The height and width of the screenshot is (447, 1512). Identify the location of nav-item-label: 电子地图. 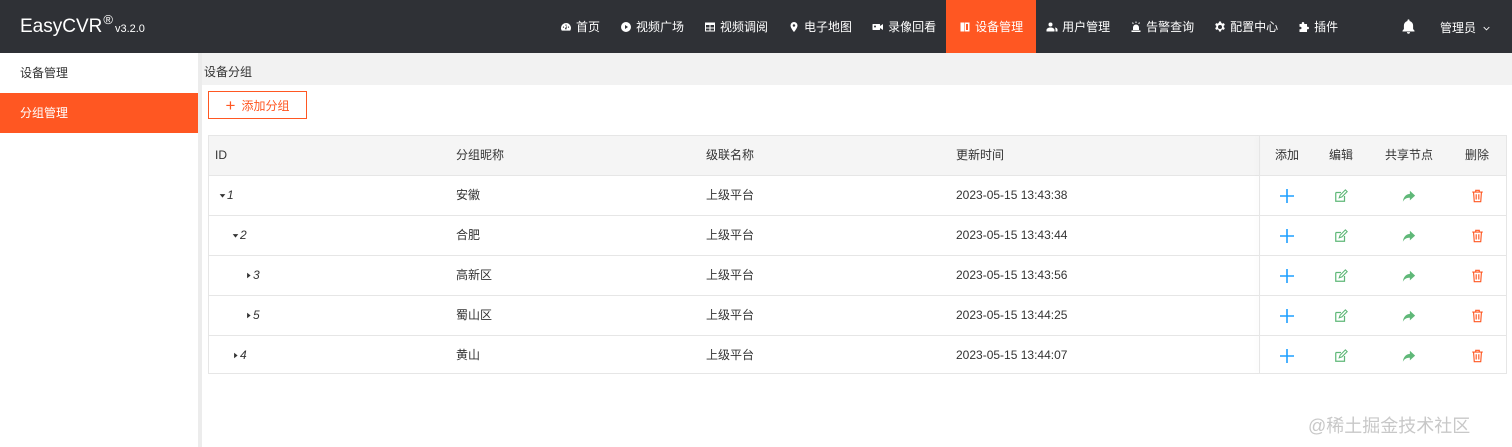
(828, 27).